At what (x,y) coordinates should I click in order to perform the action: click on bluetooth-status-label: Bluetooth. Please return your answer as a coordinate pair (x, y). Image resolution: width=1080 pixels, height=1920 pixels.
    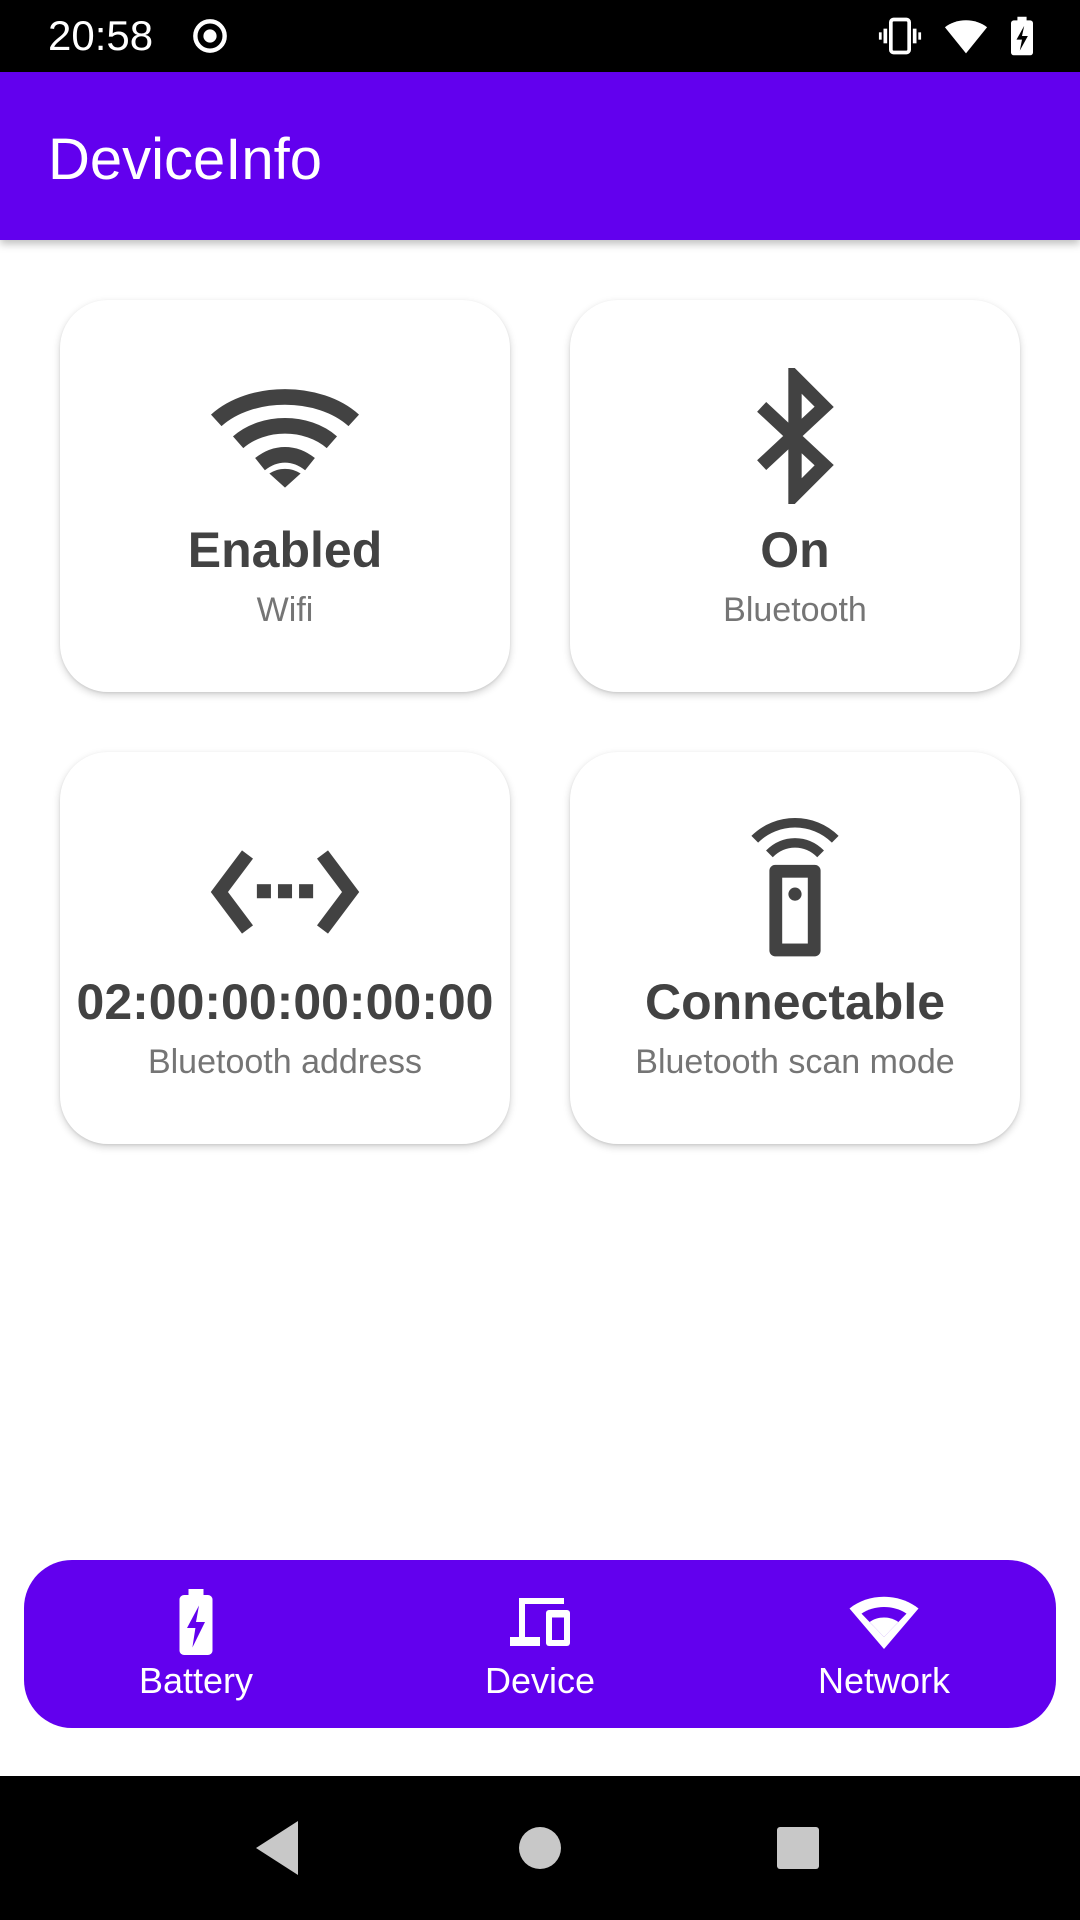
    Looking at the image, I should click on (795, 610).